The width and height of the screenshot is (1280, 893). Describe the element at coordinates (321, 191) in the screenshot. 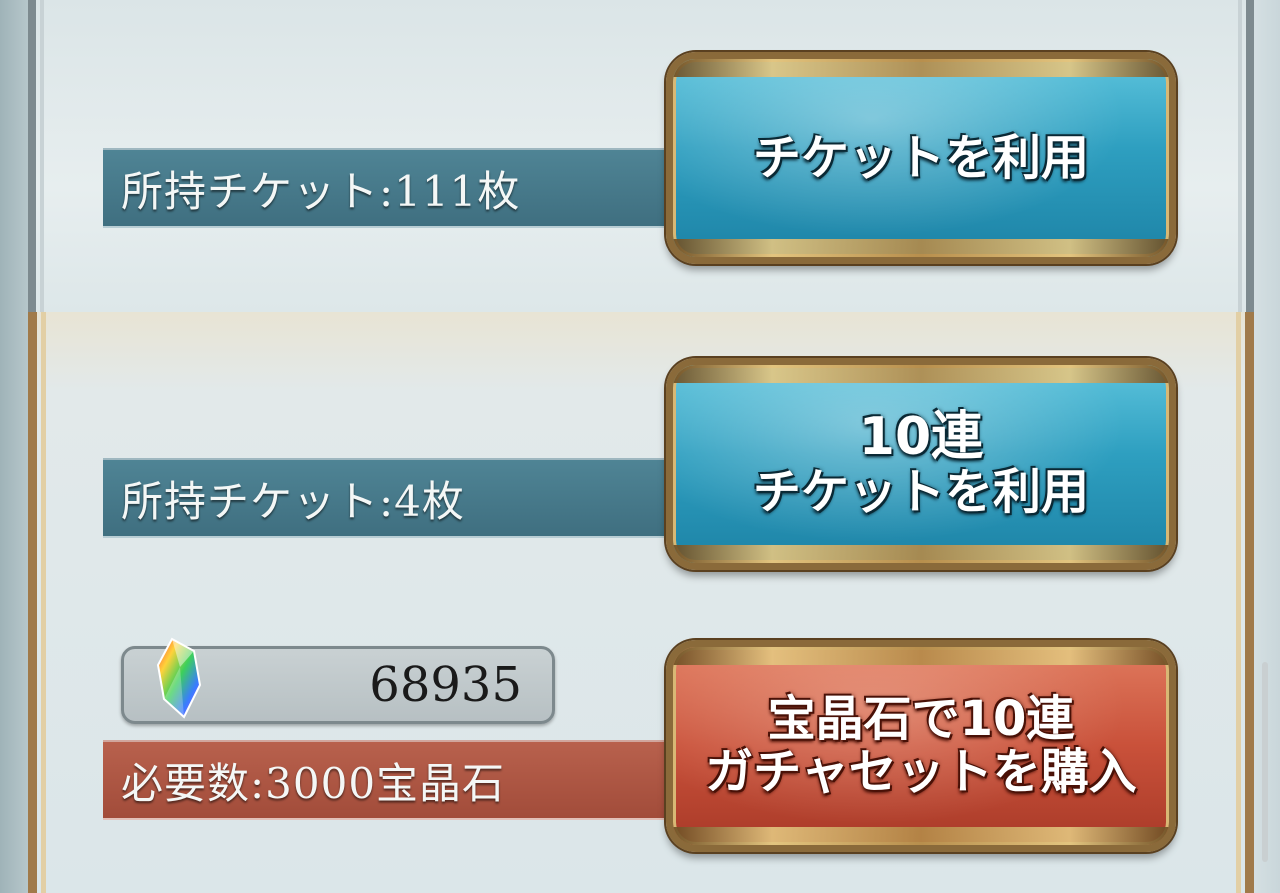

I see `owned-ticket-count-label: 所持チケット:111枚` at that location.